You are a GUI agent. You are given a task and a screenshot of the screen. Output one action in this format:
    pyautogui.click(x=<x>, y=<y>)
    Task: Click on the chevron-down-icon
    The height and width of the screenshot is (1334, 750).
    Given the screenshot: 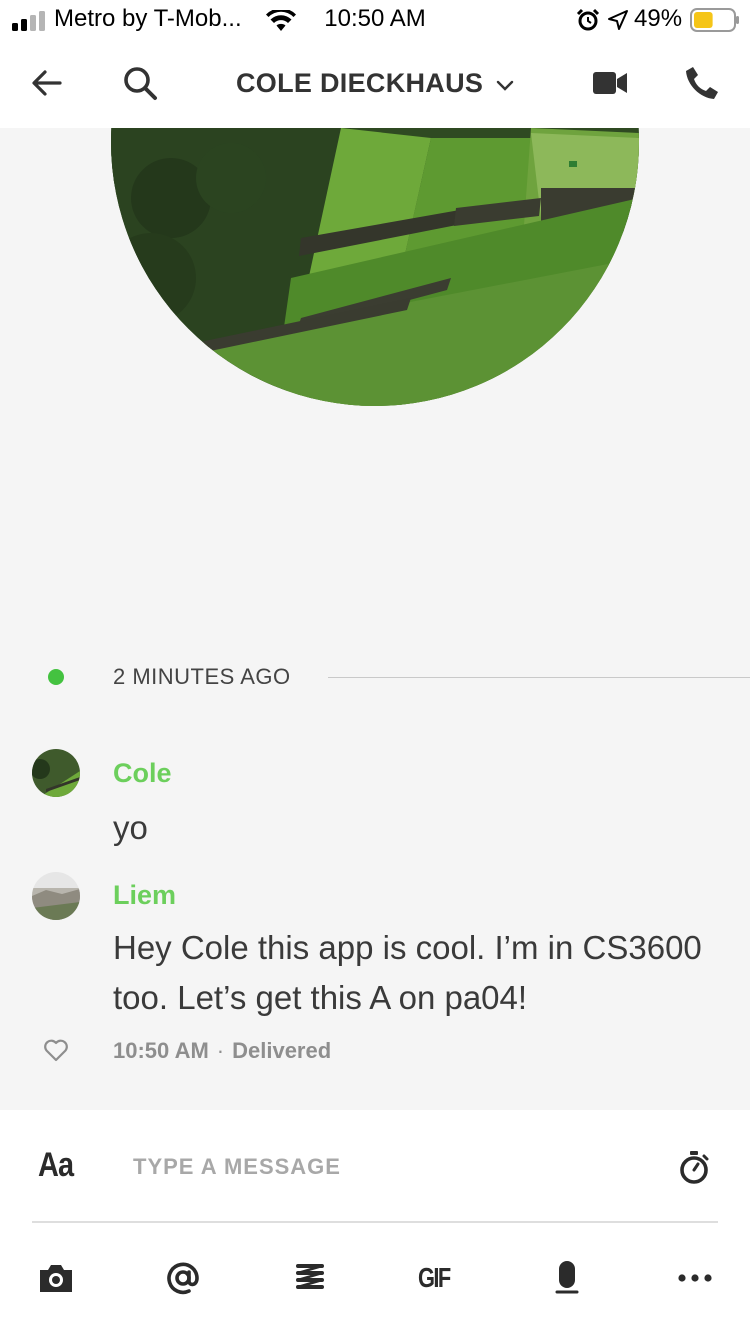 What is the action you would take?
    pyautogui.click(x=505, y=85)
    